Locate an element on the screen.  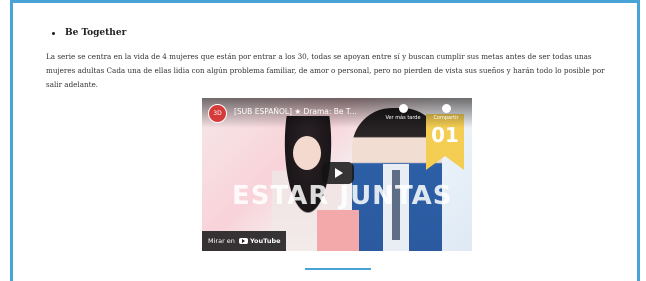
watch-on-youtube-button: Mirar en YouTube is located at coordinates (244, 241).